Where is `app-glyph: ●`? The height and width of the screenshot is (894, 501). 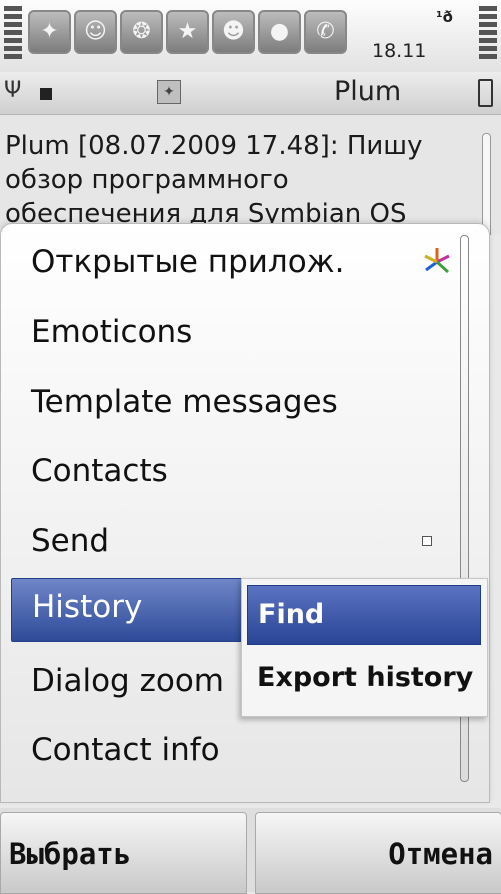
app-glyph: ● is located at coordinates (279, 31).